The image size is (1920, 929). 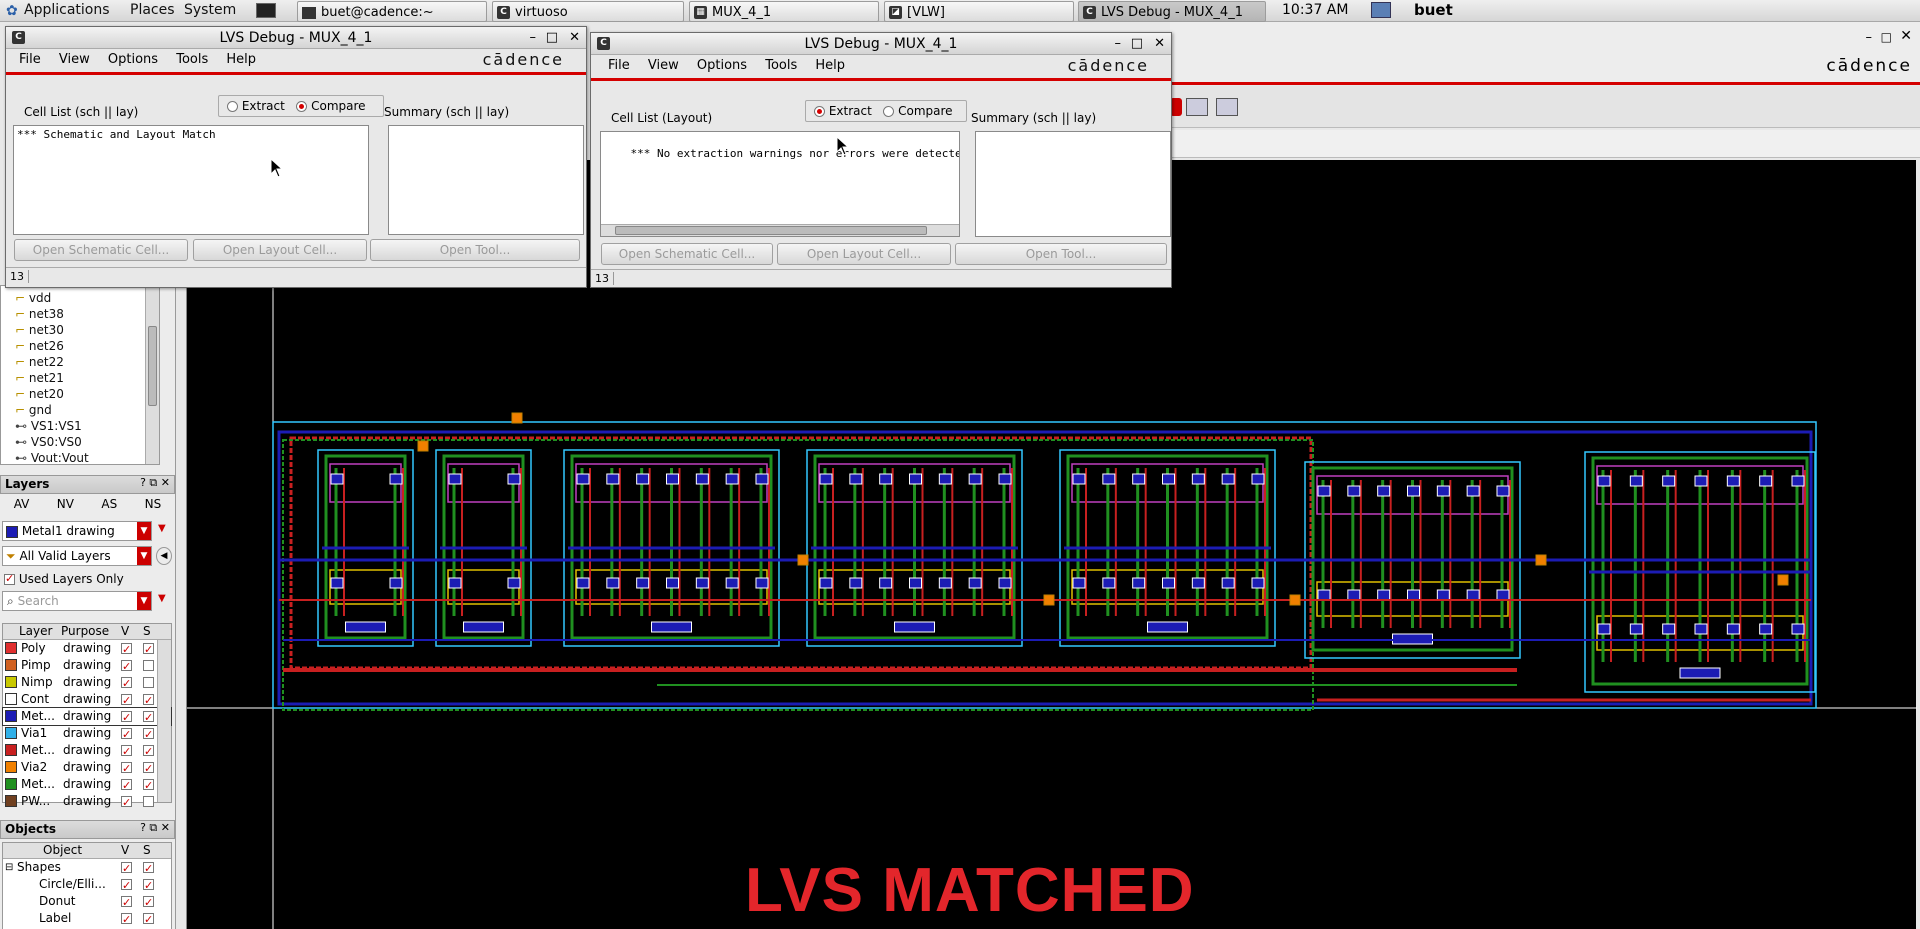 I want to click on menu-system: System, so click(x=210, y=10).